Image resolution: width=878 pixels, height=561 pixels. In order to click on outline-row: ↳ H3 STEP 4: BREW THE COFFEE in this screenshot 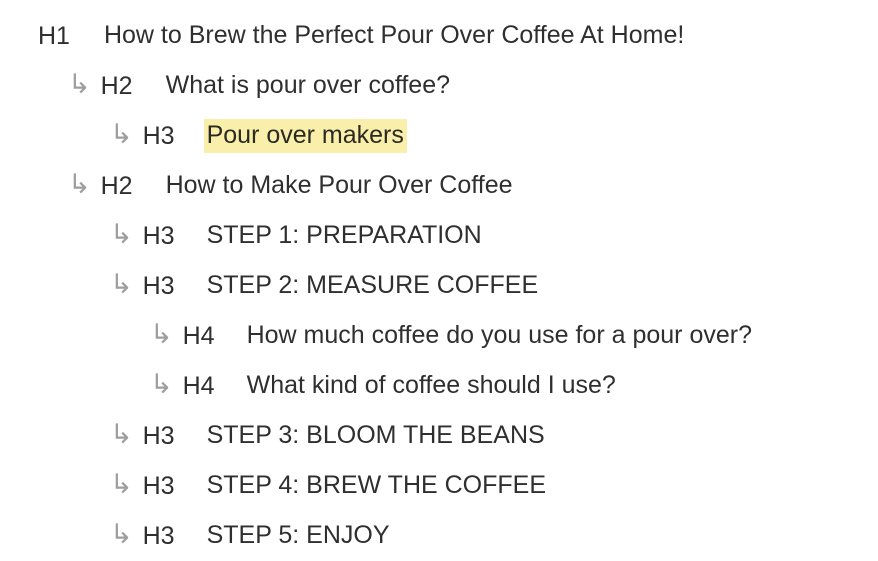, I will do `click(274, 486)`.